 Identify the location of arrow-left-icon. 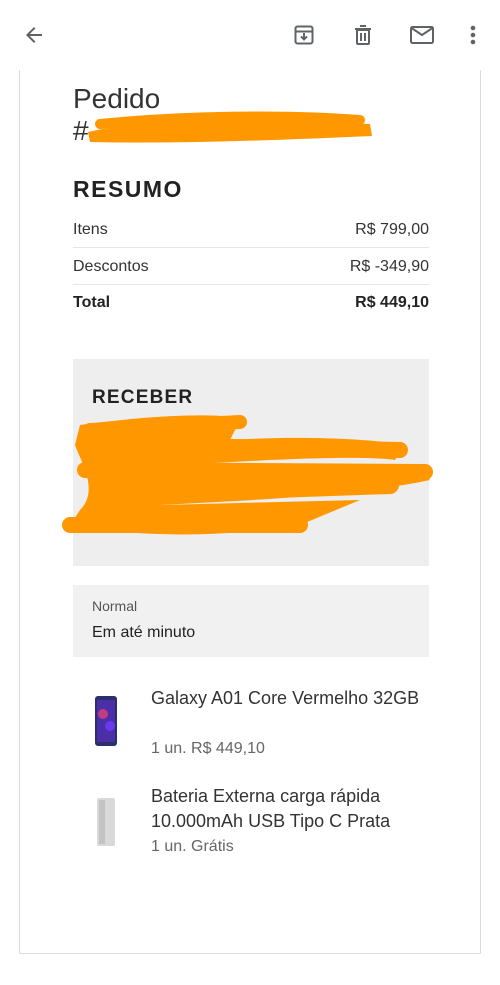
(34, 35).